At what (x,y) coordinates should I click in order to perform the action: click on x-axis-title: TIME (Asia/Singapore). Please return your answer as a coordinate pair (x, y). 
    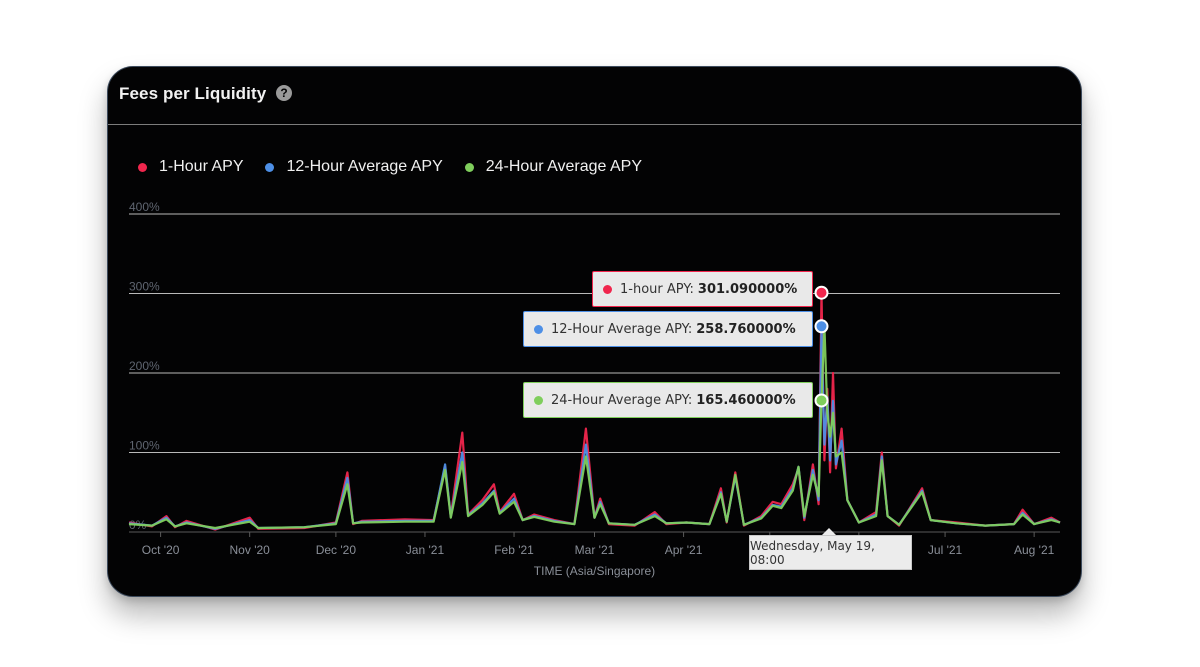
    Looking at the image, I should click on (594, 571).